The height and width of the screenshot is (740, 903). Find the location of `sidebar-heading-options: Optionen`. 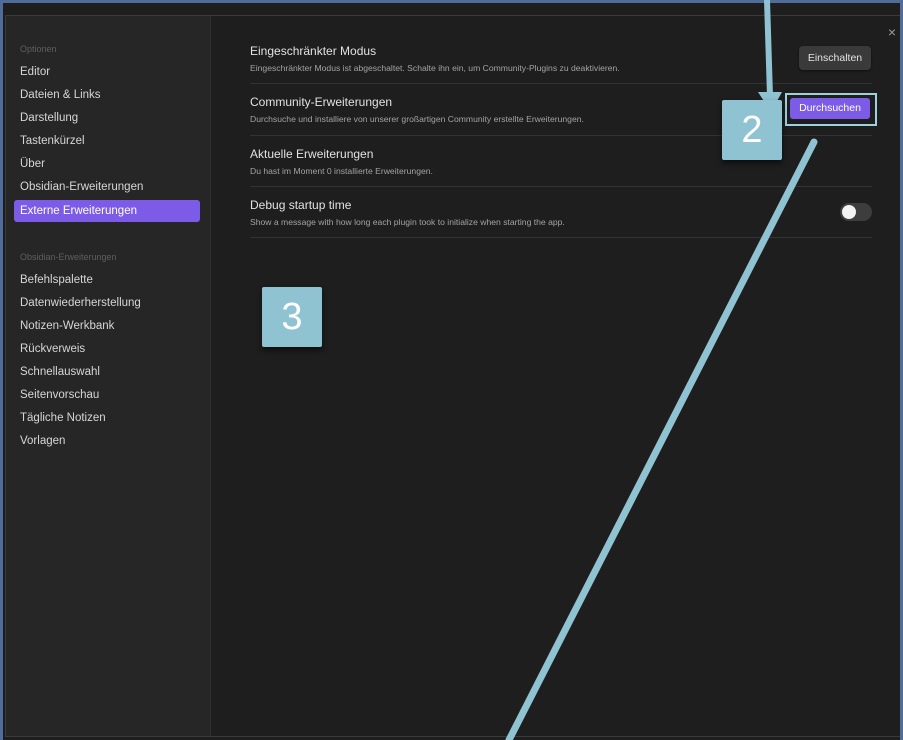

sidebar-heading-options: Optionen is located at coordinates (38, 49).